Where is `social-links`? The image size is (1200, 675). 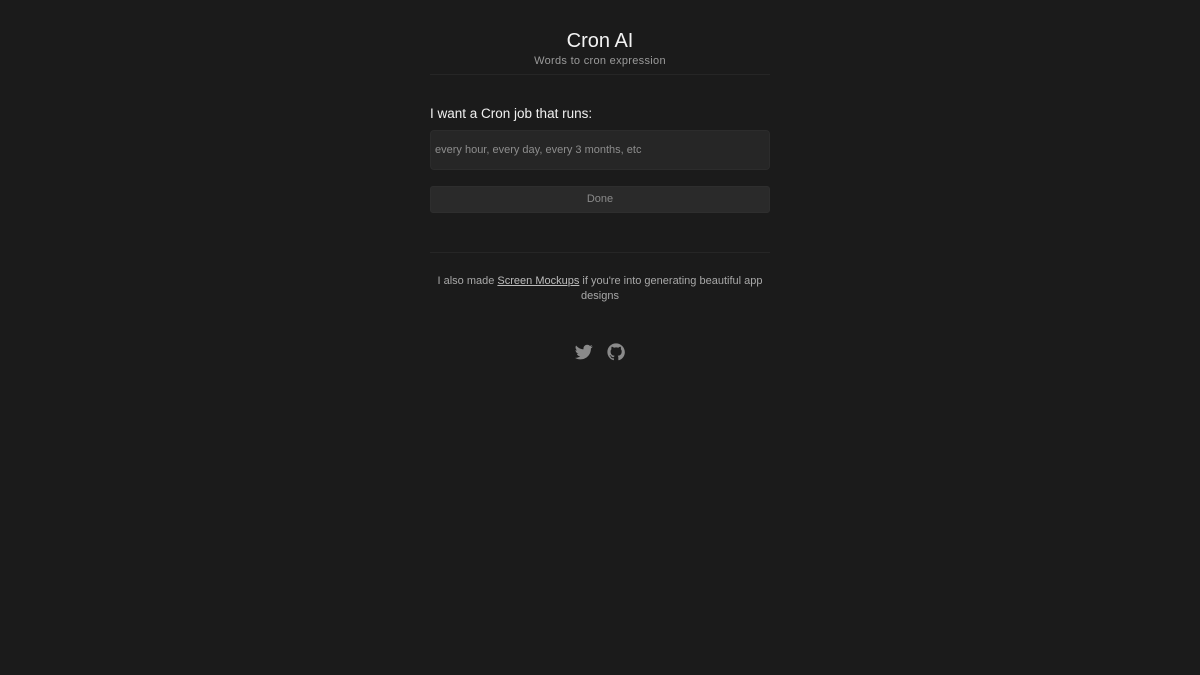 social-links is located at coordinates (600, 352).